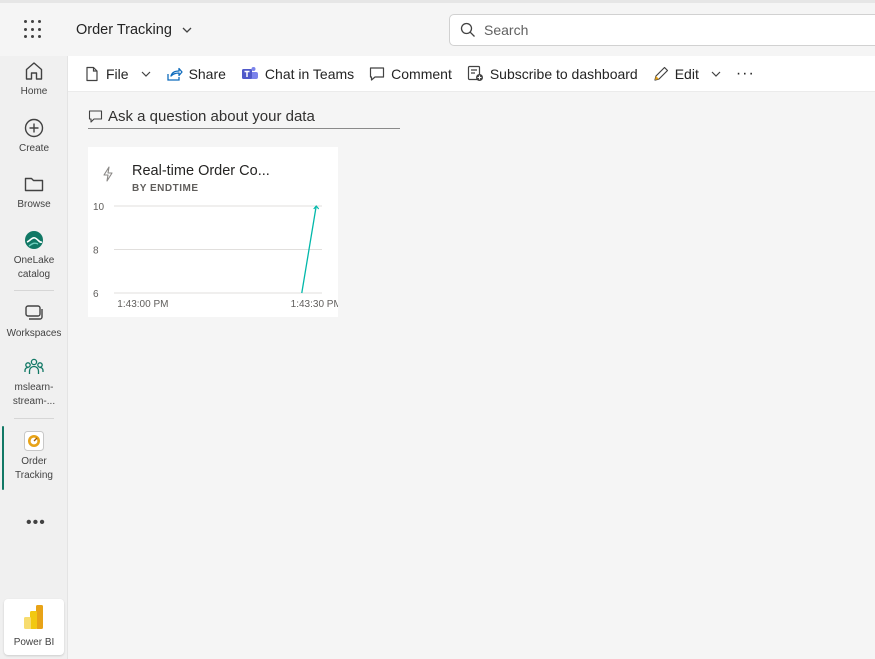  What do you see at coordinates (211, 116) in the screenshot?
I see `qna-placeholder: Ask a question about your data` at bounding box center [211, 116].